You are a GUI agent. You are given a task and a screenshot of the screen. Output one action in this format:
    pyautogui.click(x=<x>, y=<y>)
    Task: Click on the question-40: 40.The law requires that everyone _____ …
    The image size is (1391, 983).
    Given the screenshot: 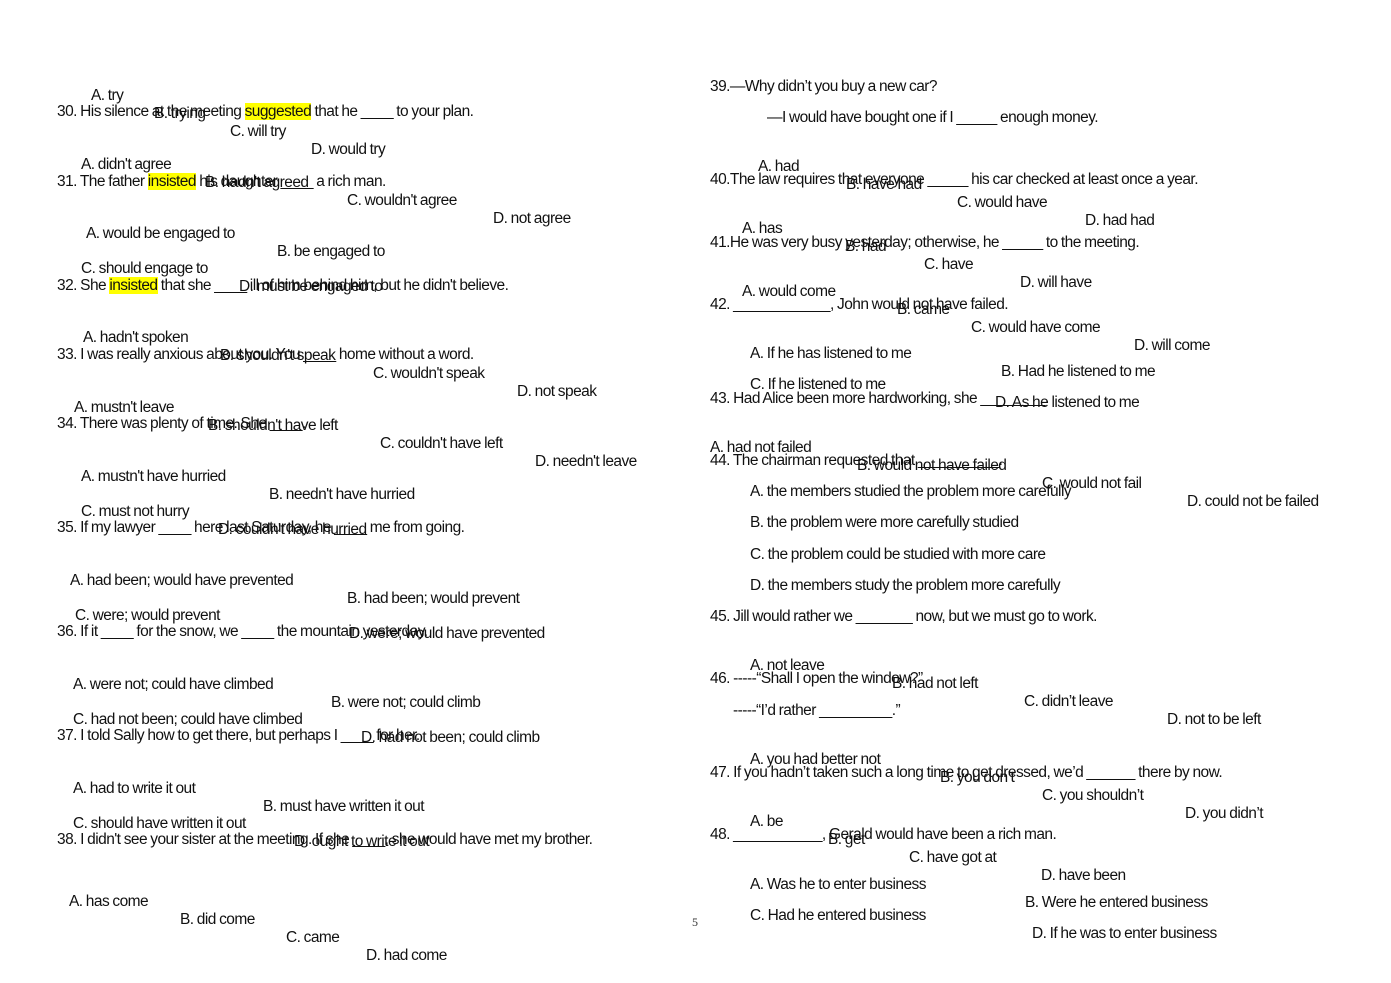 What is the action you would take?
    pyautogui.click(x=954, y=179)
    